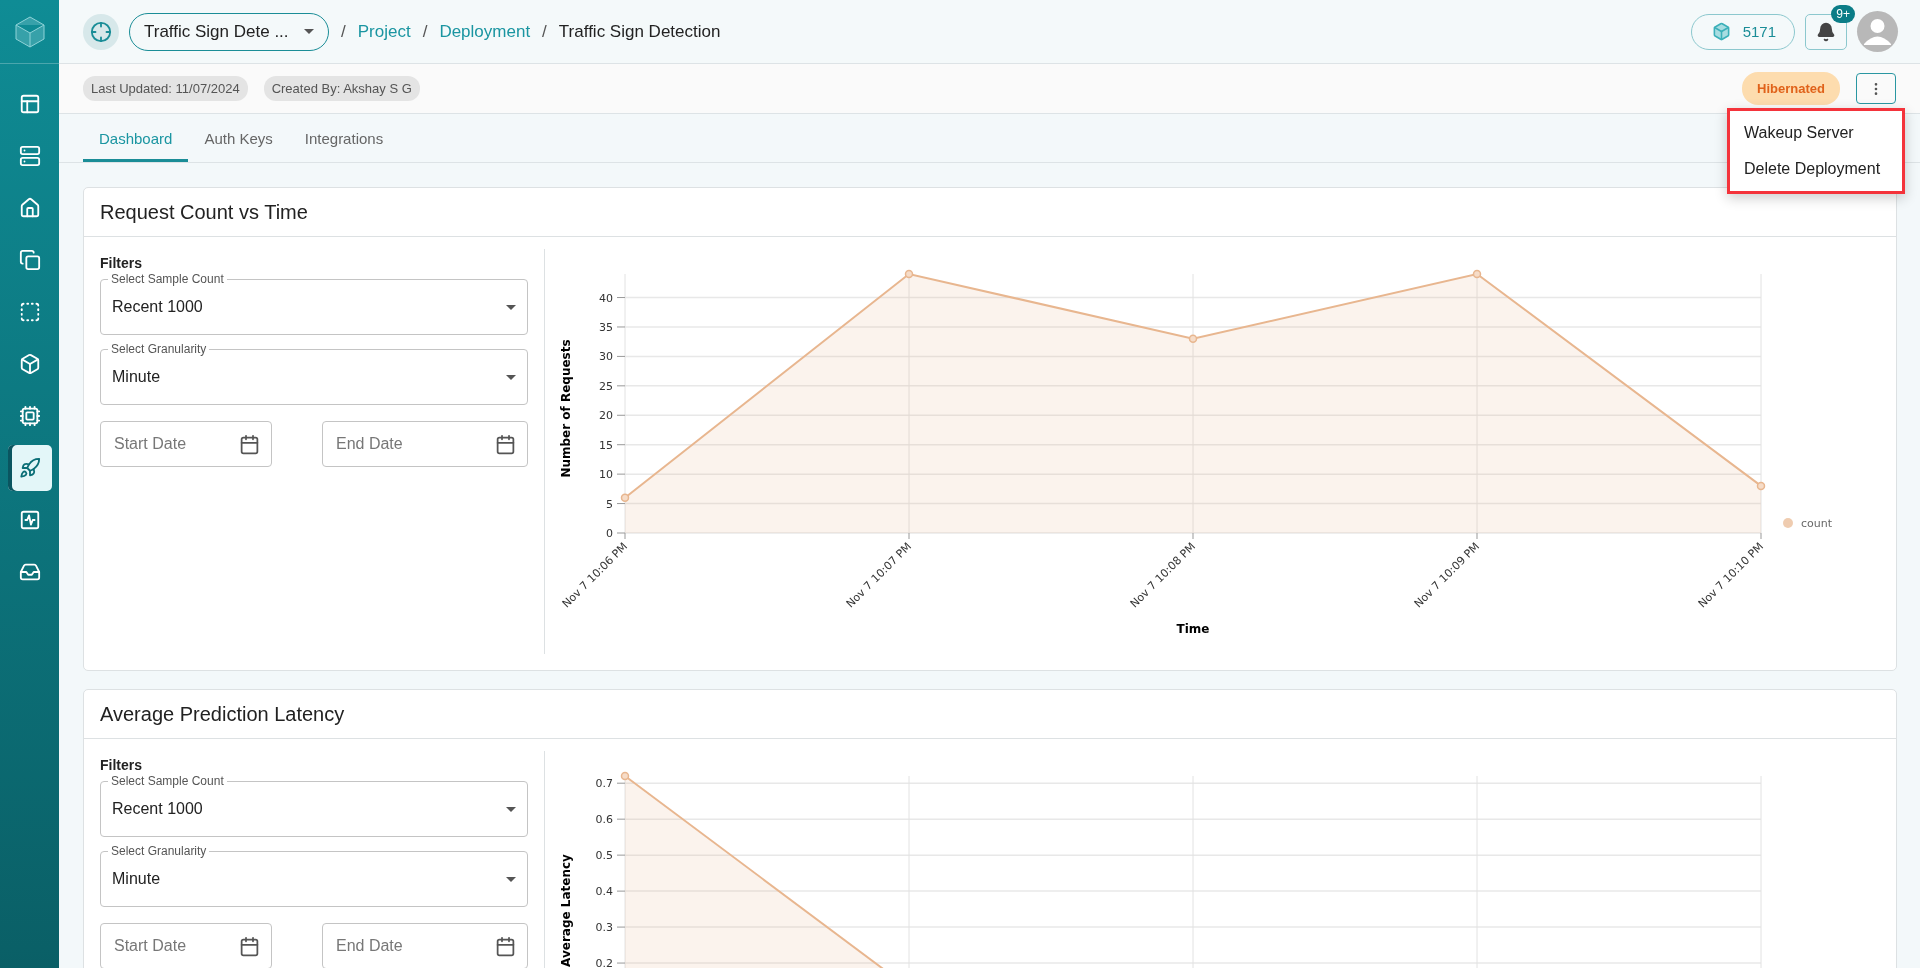 This screenshot has width=1920, height=968. I want to click on axis-tick-label: 30, so click(606, 357).